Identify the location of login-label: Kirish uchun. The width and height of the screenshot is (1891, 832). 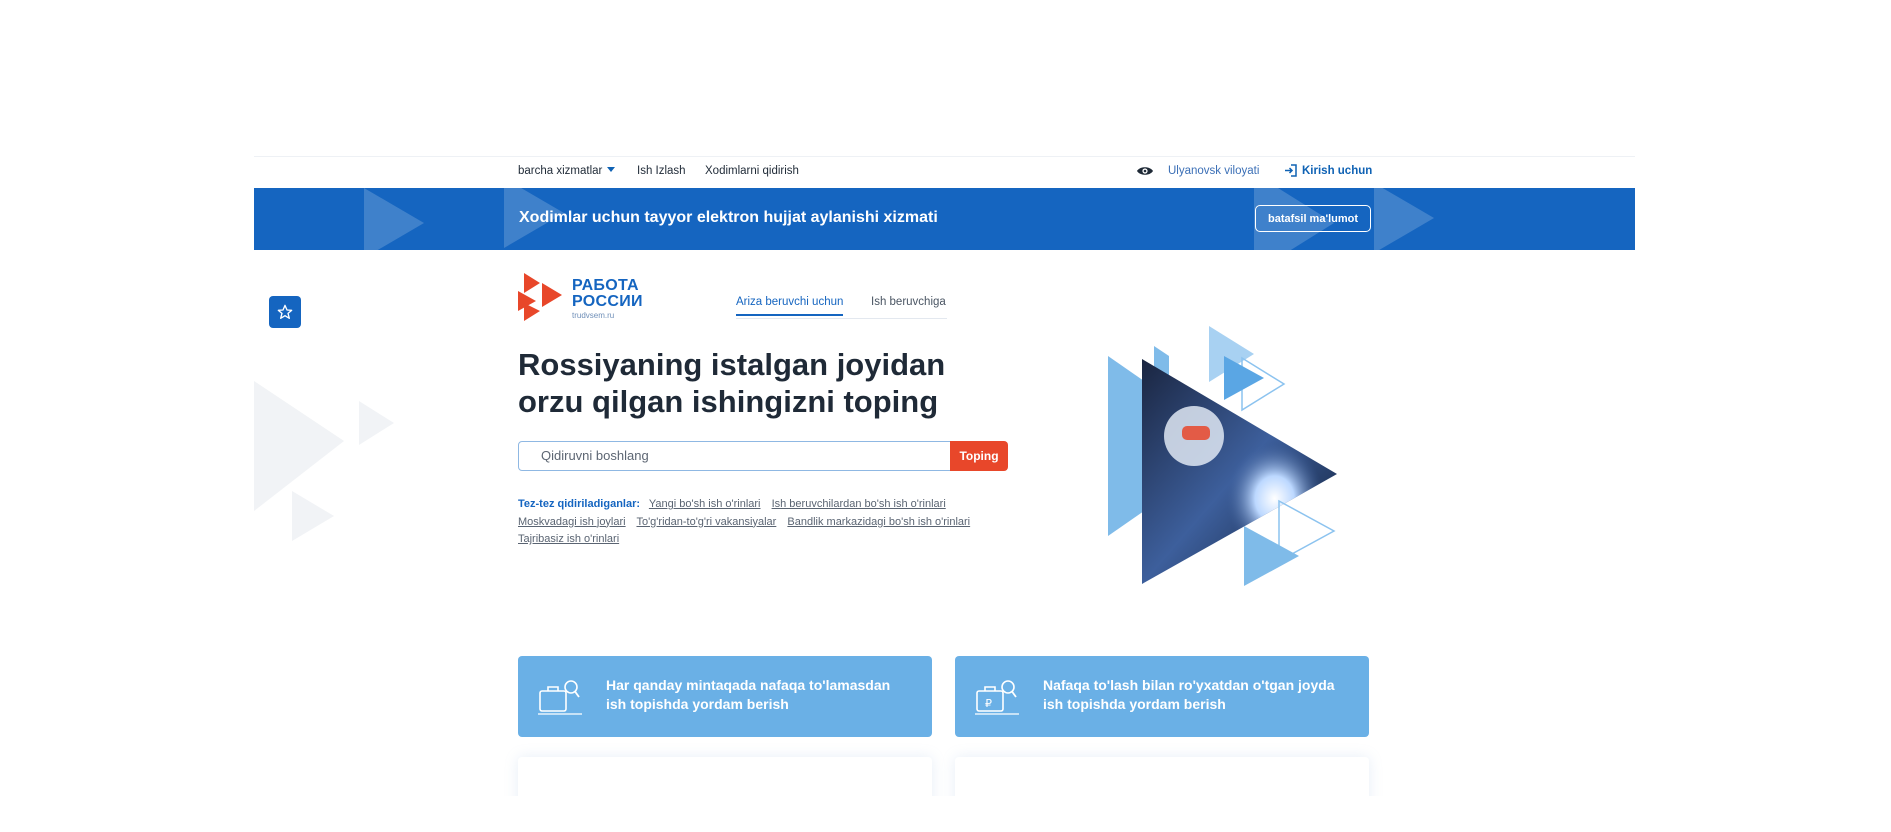
(1337, 170).